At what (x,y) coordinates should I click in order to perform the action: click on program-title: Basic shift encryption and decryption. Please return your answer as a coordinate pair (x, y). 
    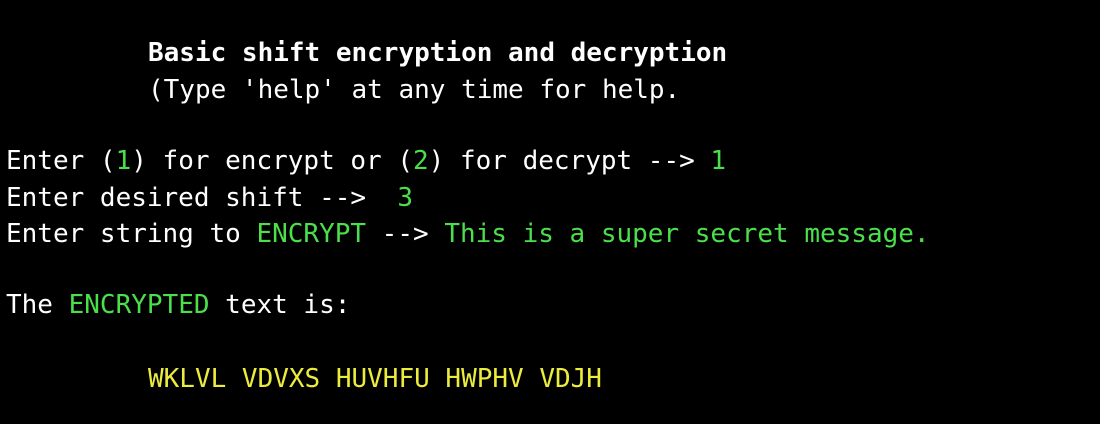
    Looking at the image, I should click on (438, 53).